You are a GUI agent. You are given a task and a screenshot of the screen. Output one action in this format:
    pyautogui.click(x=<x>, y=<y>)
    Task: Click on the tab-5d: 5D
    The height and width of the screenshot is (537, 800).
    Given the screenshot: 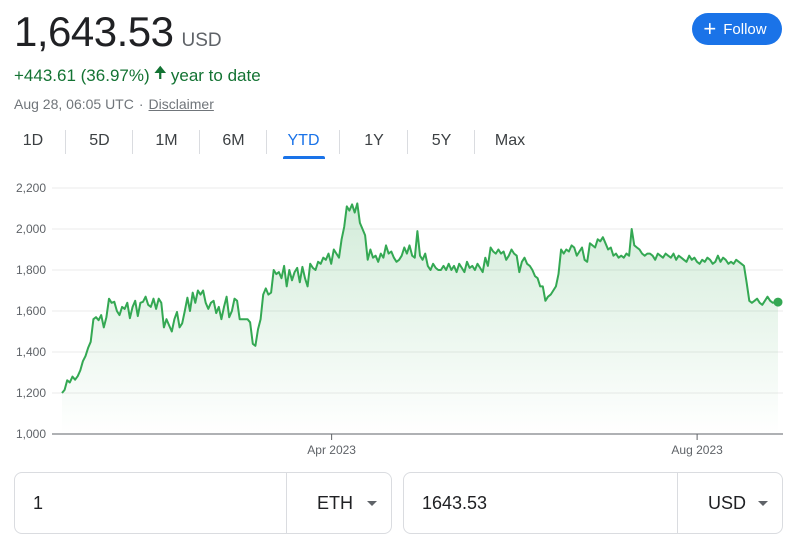 What is the action you would take?
    pyautogui.click(x=99, y=141)
    